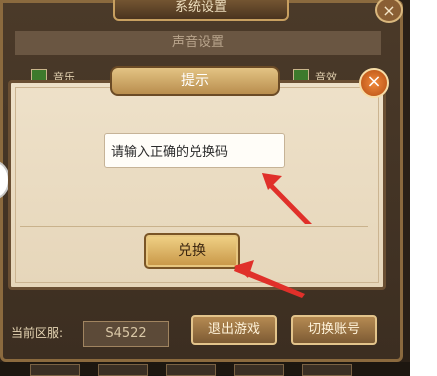 This screenshot has height=376, width=437. Describe the element at coordinates (423, 188) in the screenshot. I see `right-margin` at that location.